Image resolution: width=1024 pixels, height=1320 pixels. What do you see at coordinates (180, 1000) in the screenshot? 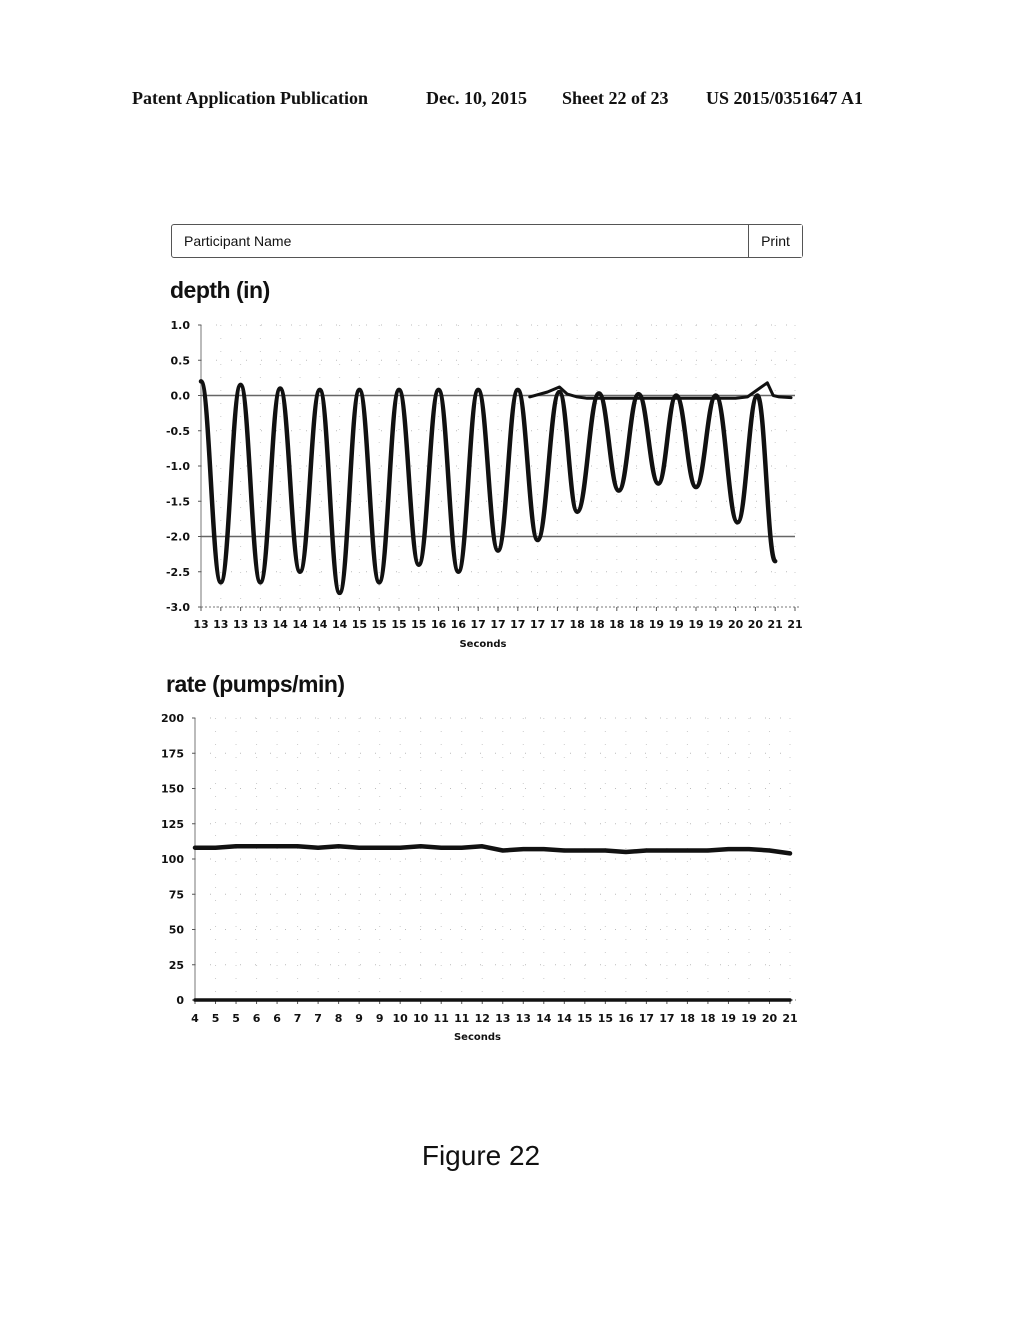
I see `y-tick-label: 0` at bounding box center [180, 1000].